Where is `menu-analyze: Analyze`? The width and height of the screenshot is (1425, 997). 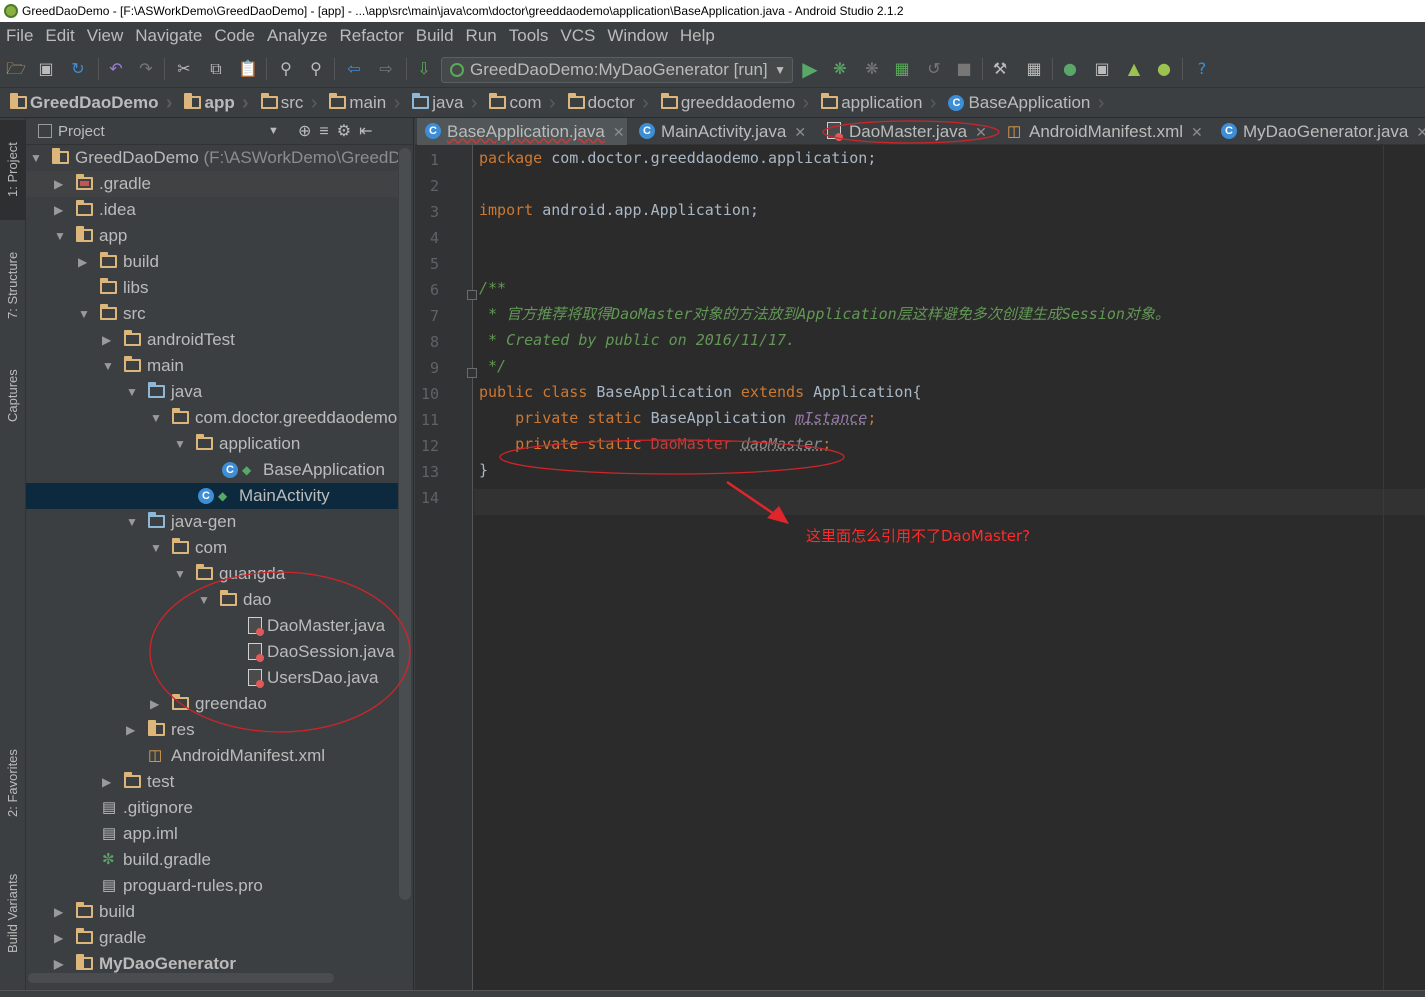 menu-analyze: Analyze is located at coordinates (297, 36).